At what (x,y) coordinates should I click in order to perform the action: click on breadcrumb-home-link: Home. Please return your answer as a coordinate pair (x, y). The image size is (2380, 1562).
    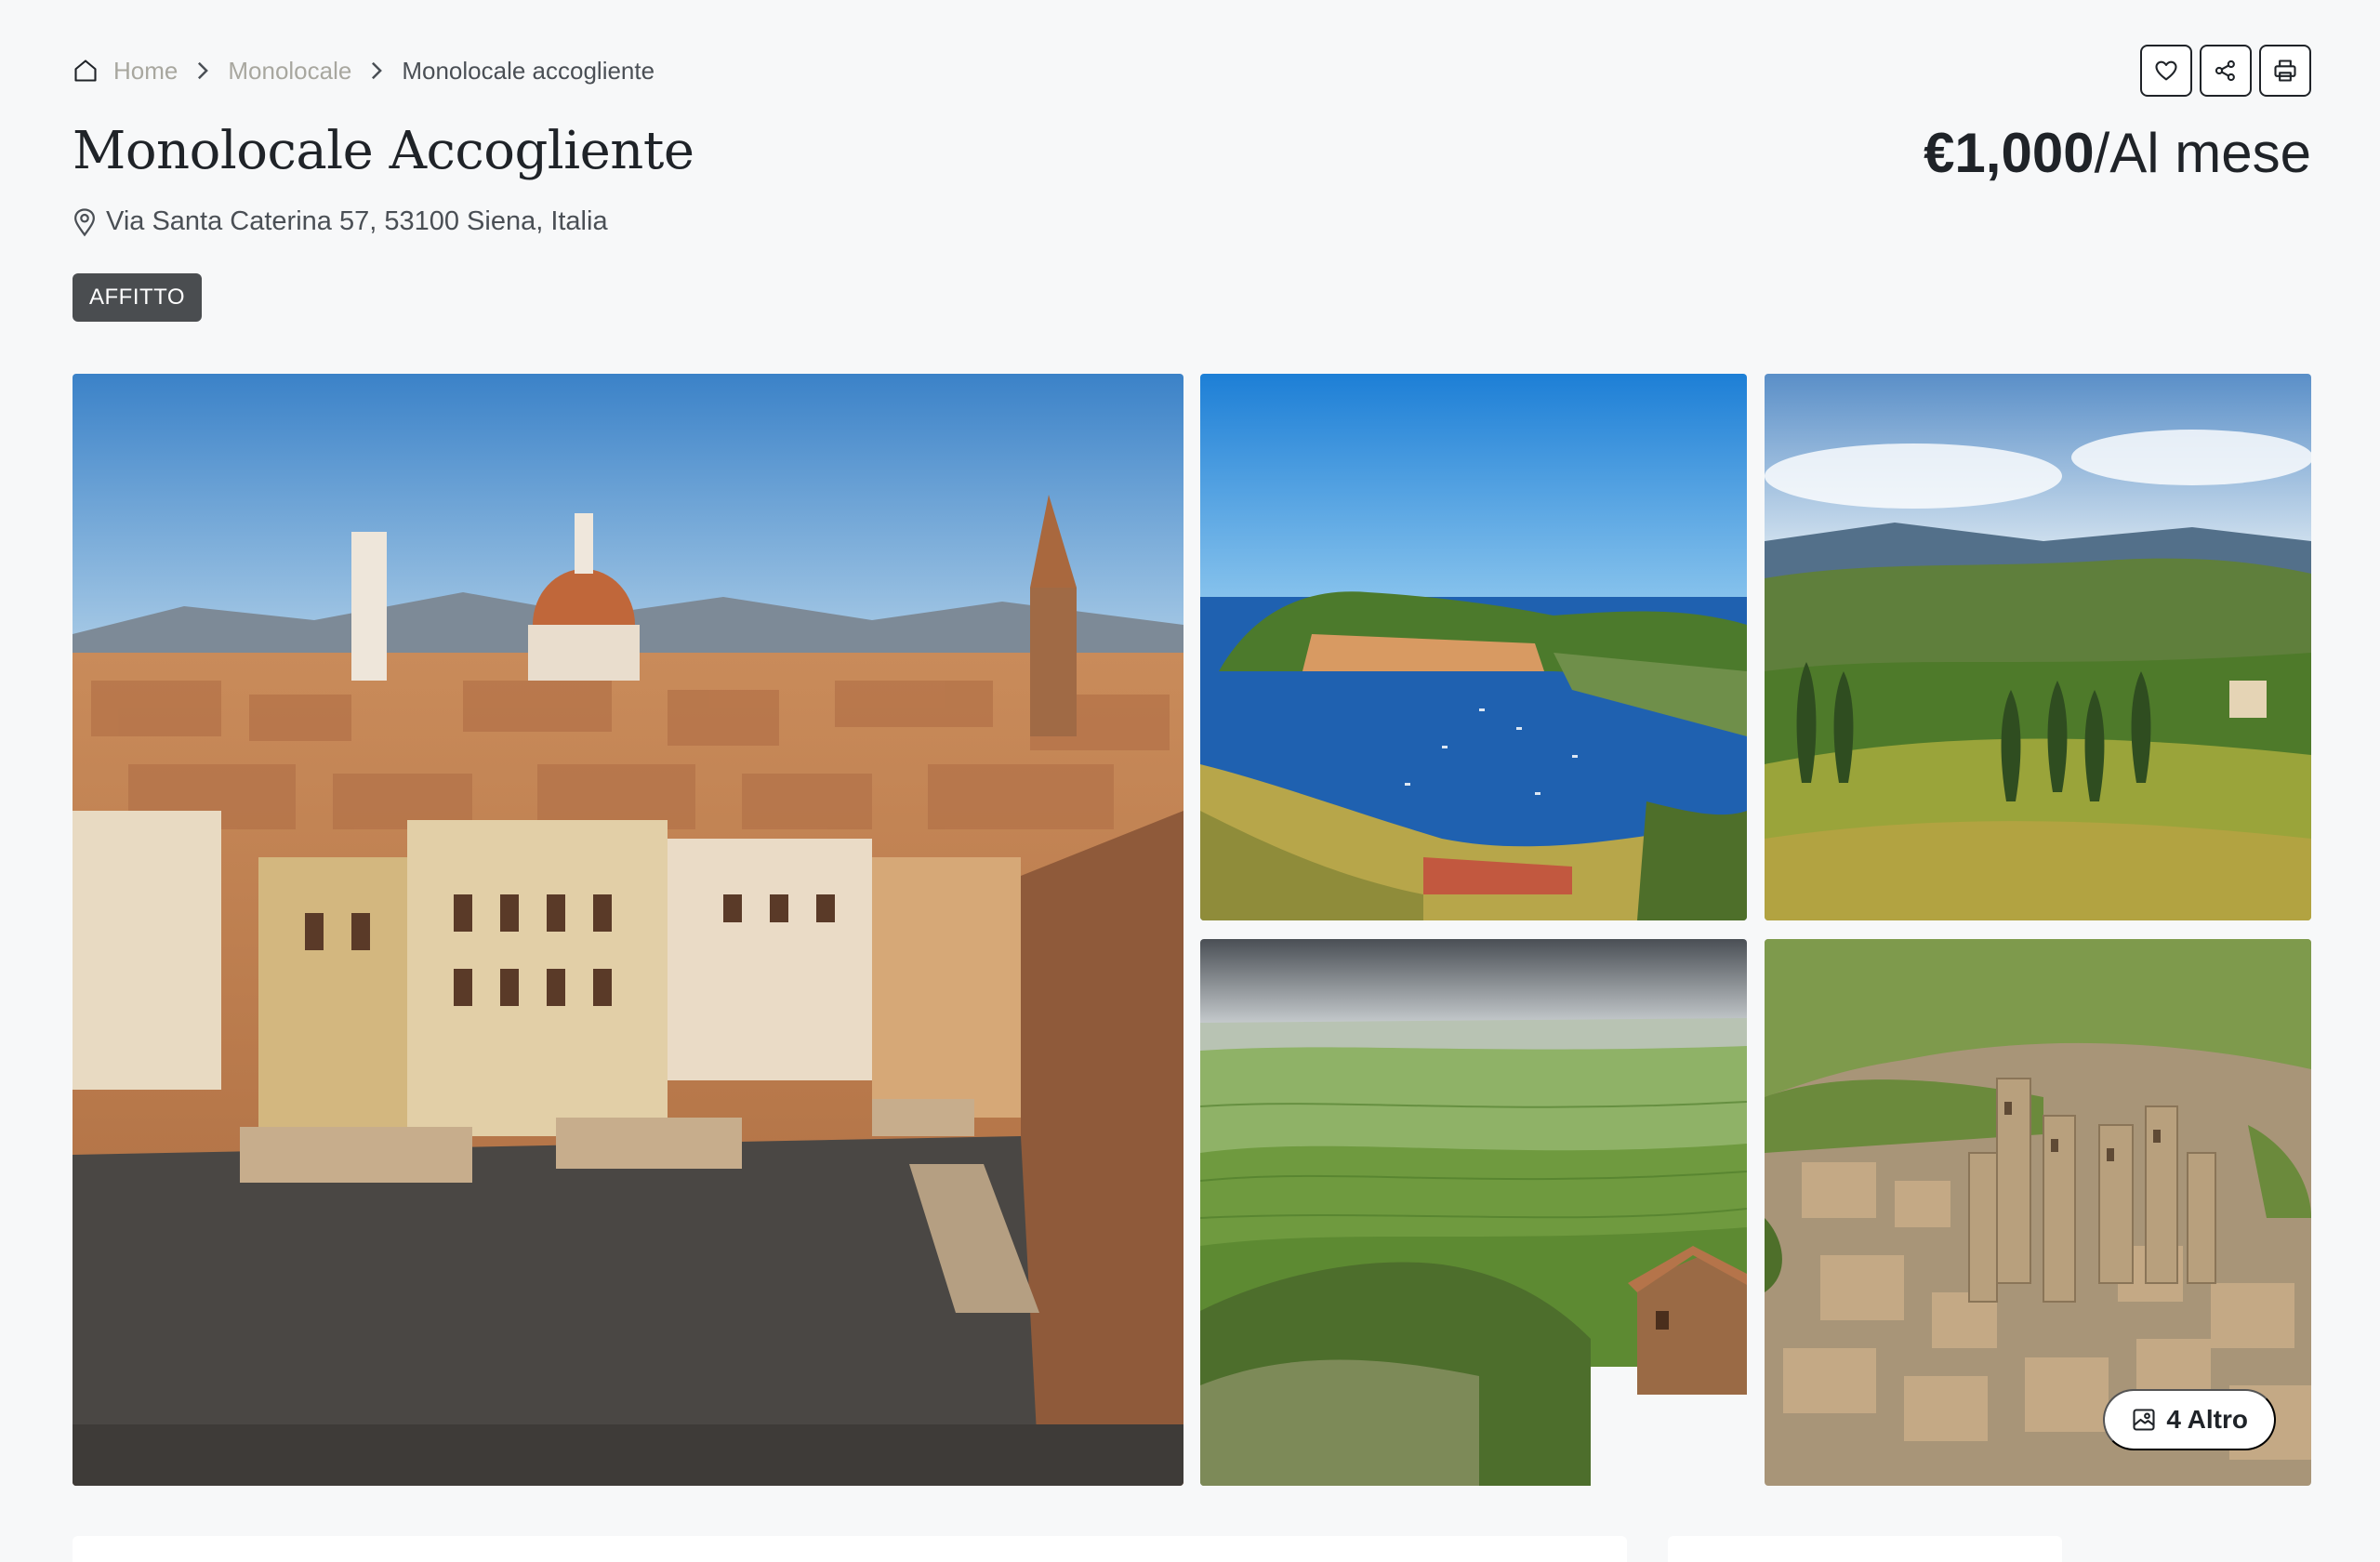
    Looking at the image, I should click on (145, 71).